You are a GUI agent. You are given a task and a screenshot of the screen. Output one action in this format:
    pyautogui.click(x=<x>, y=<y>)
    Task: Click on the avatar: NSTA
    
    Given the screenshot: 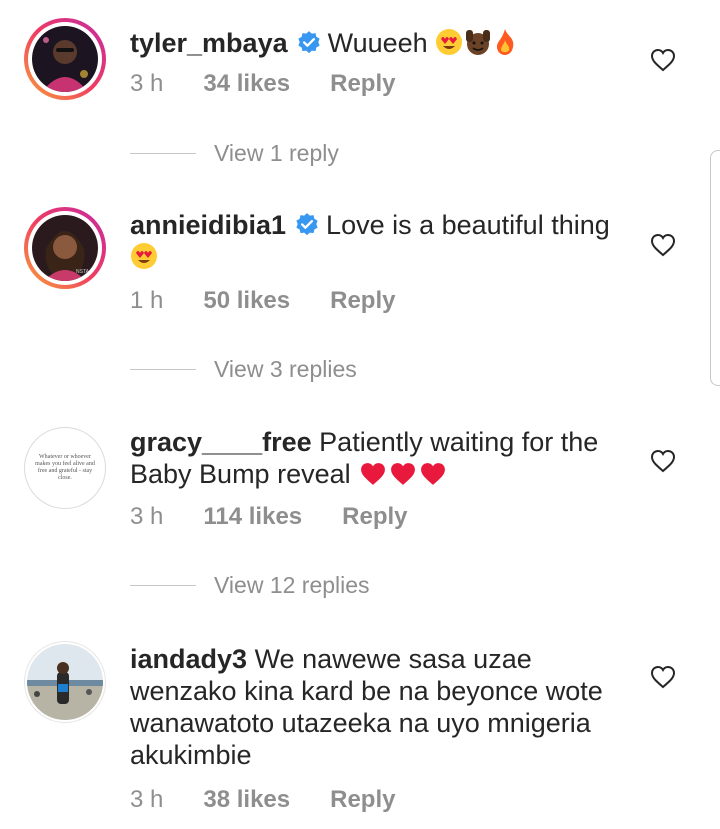 What is the action you would take?
    pyautogui.click(x=65, y=248)
    